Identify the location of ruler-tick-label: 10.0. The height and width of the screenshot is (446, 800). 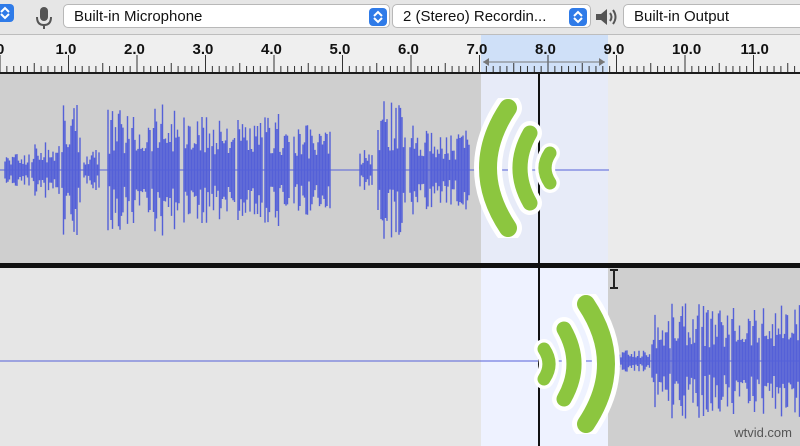
(687, 49).